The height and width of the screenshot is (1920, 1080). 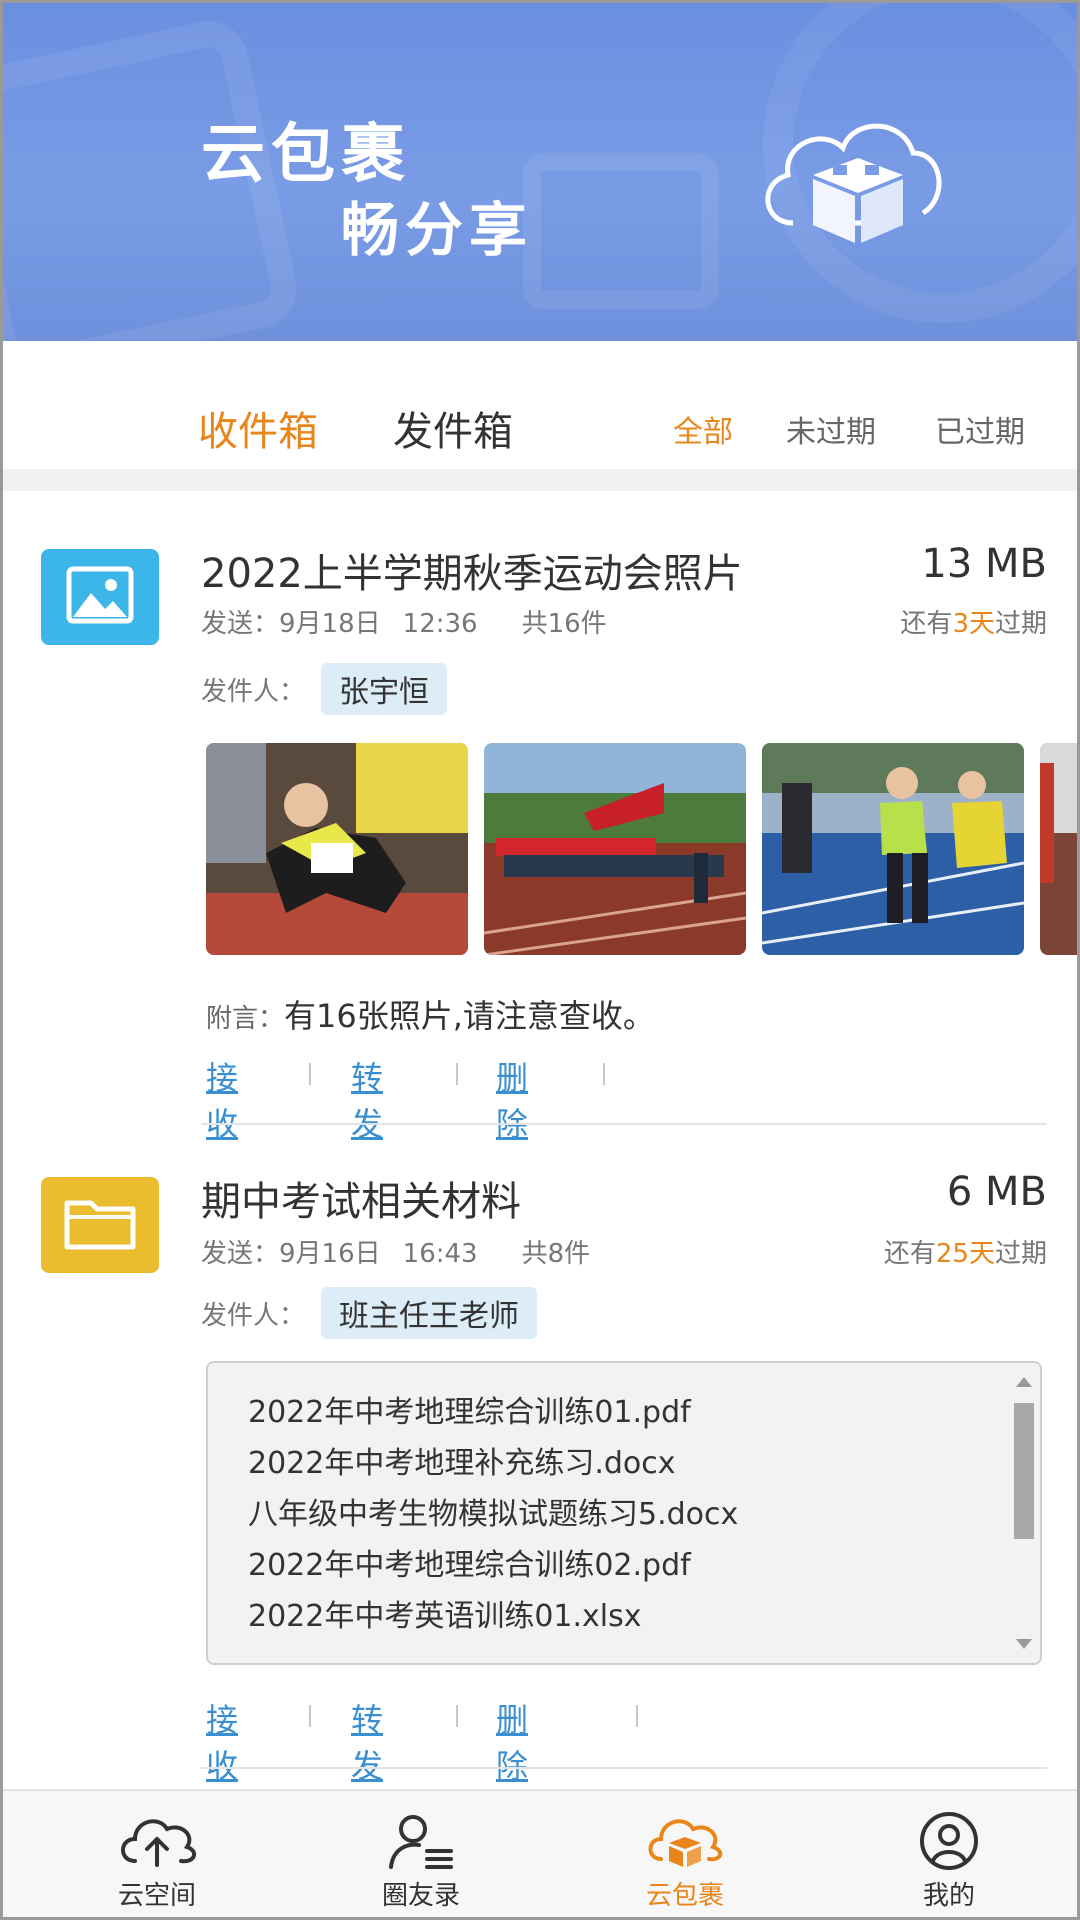 I want to click on scroll-thumb, so click(x=1024, y=1471).